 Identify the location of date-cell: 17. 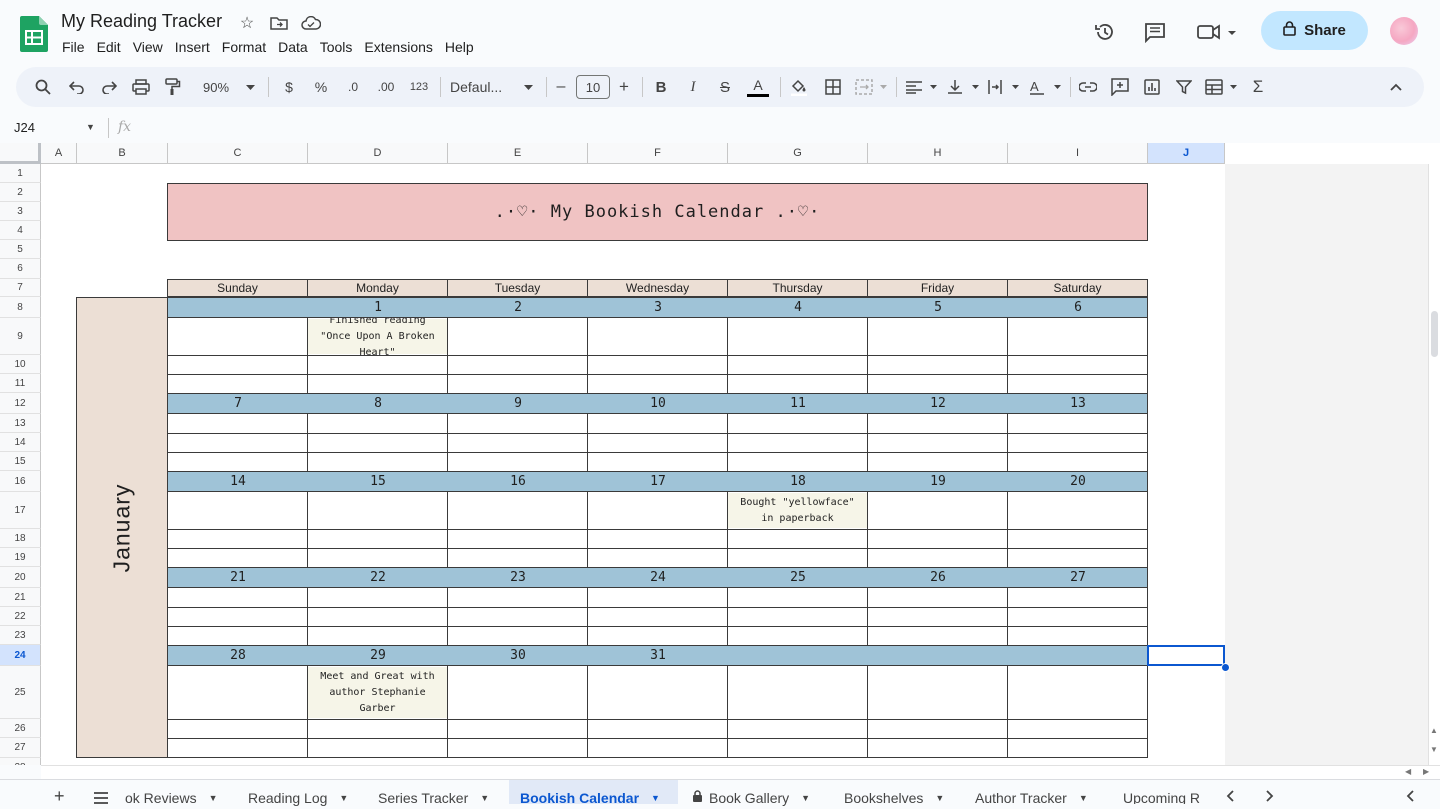
(658, 481).